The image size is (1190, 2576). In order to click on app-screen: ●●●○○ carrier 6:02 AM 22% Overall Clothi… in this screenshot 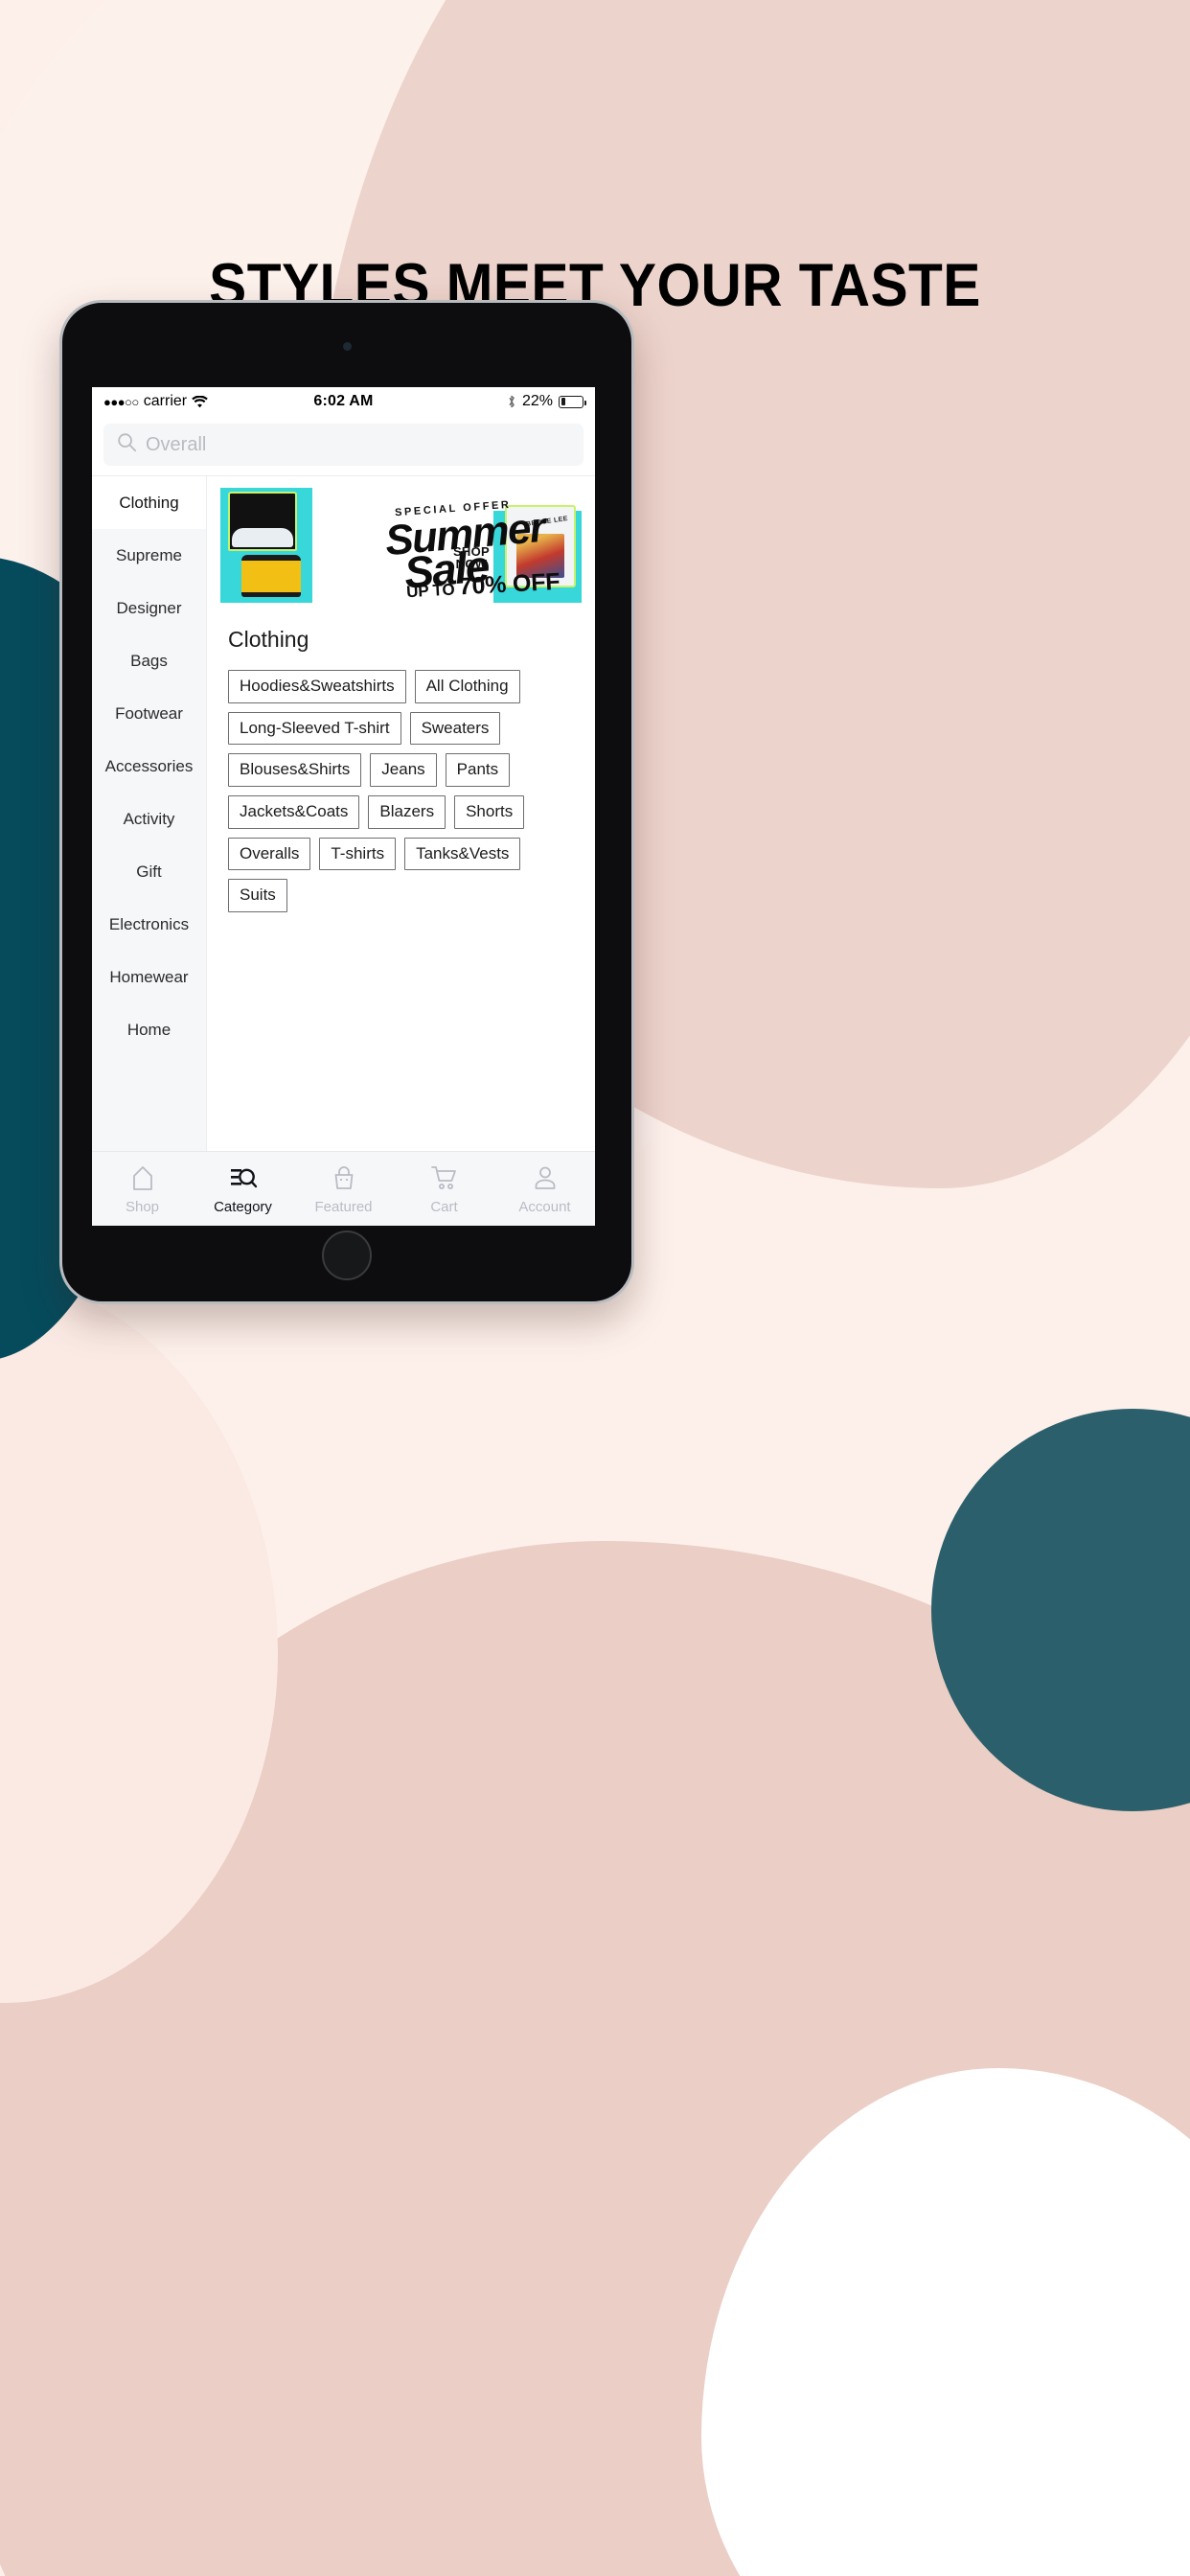, I will do `click(343, 806)`.